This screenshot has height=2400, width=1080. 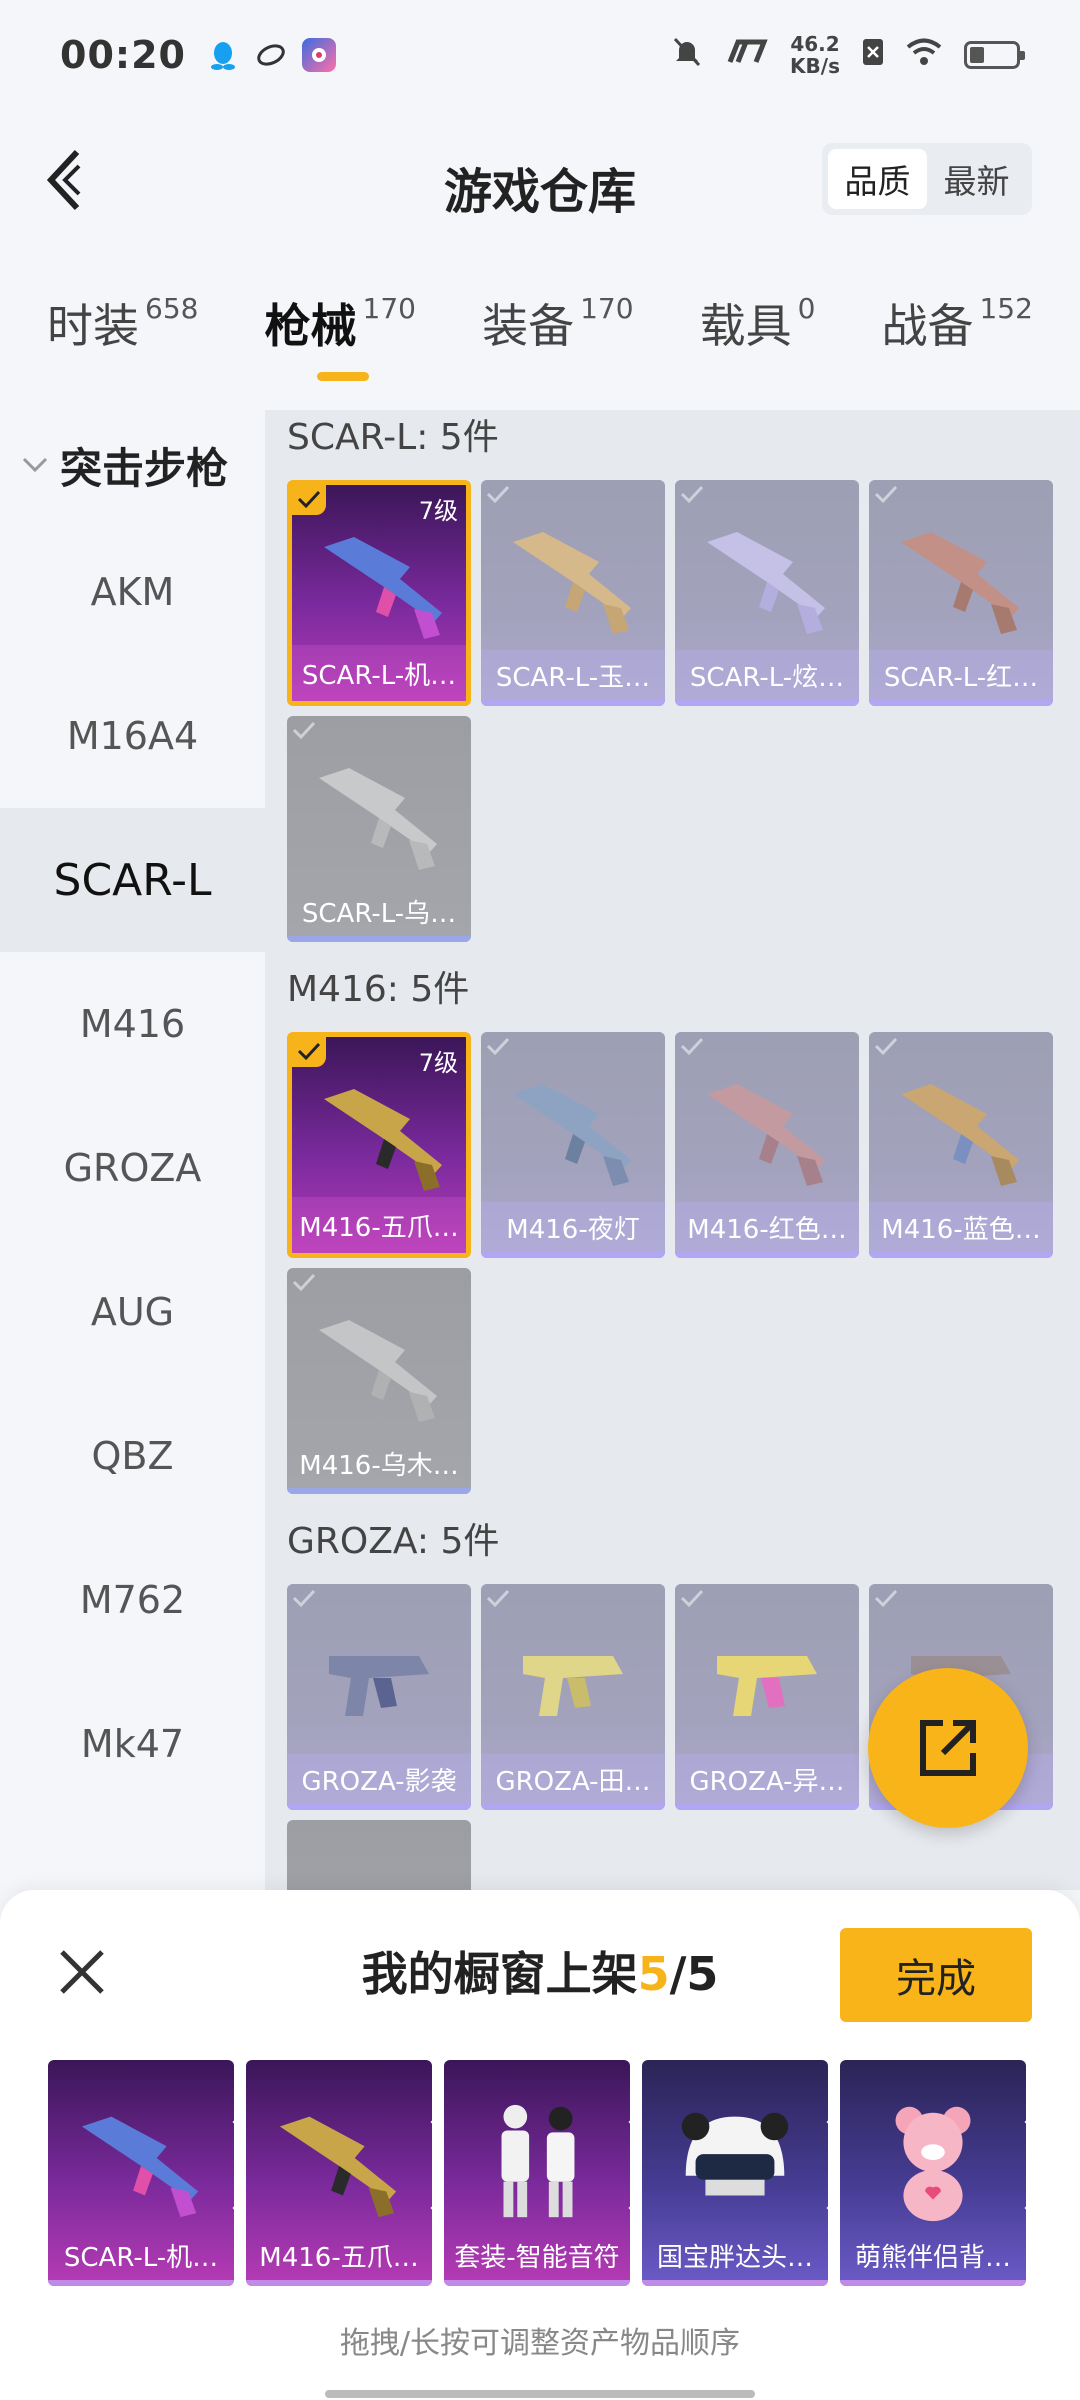 What do you see at coordinates (873, 55) in the screenshot?
I see `sim-disabled-icon` at bounding box center [873, 55].